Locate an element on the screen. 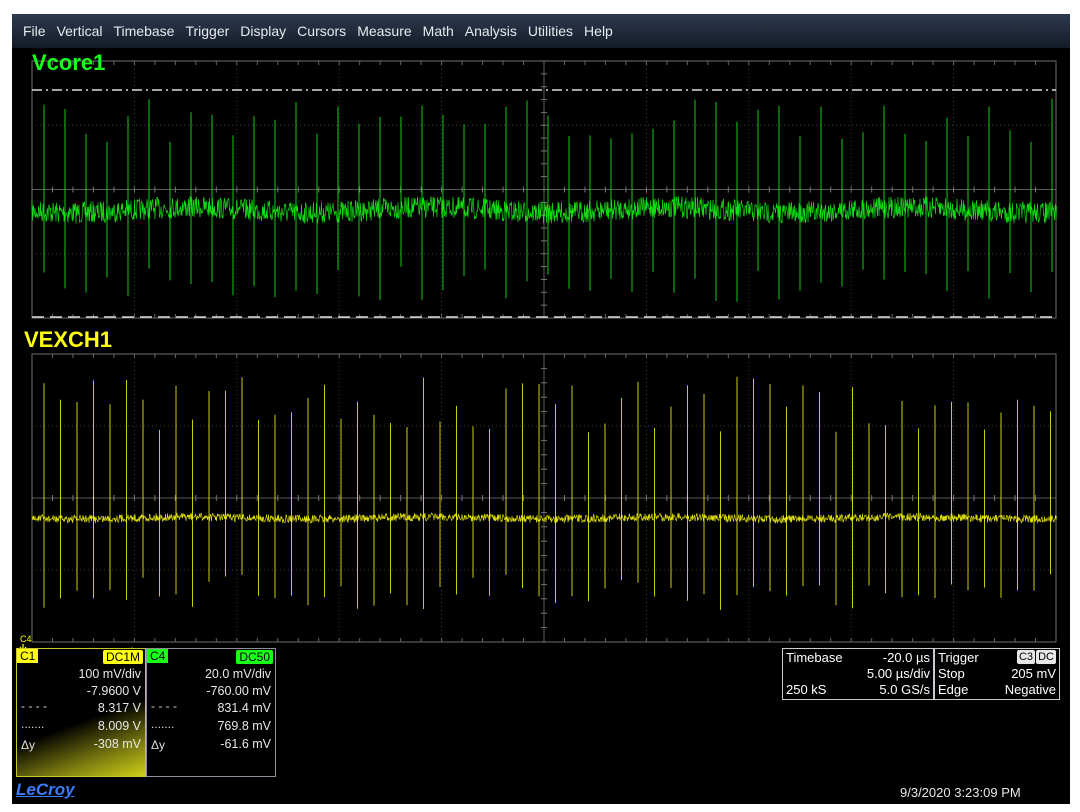  channel4-name: C4 is located at coordinates (158, 656).